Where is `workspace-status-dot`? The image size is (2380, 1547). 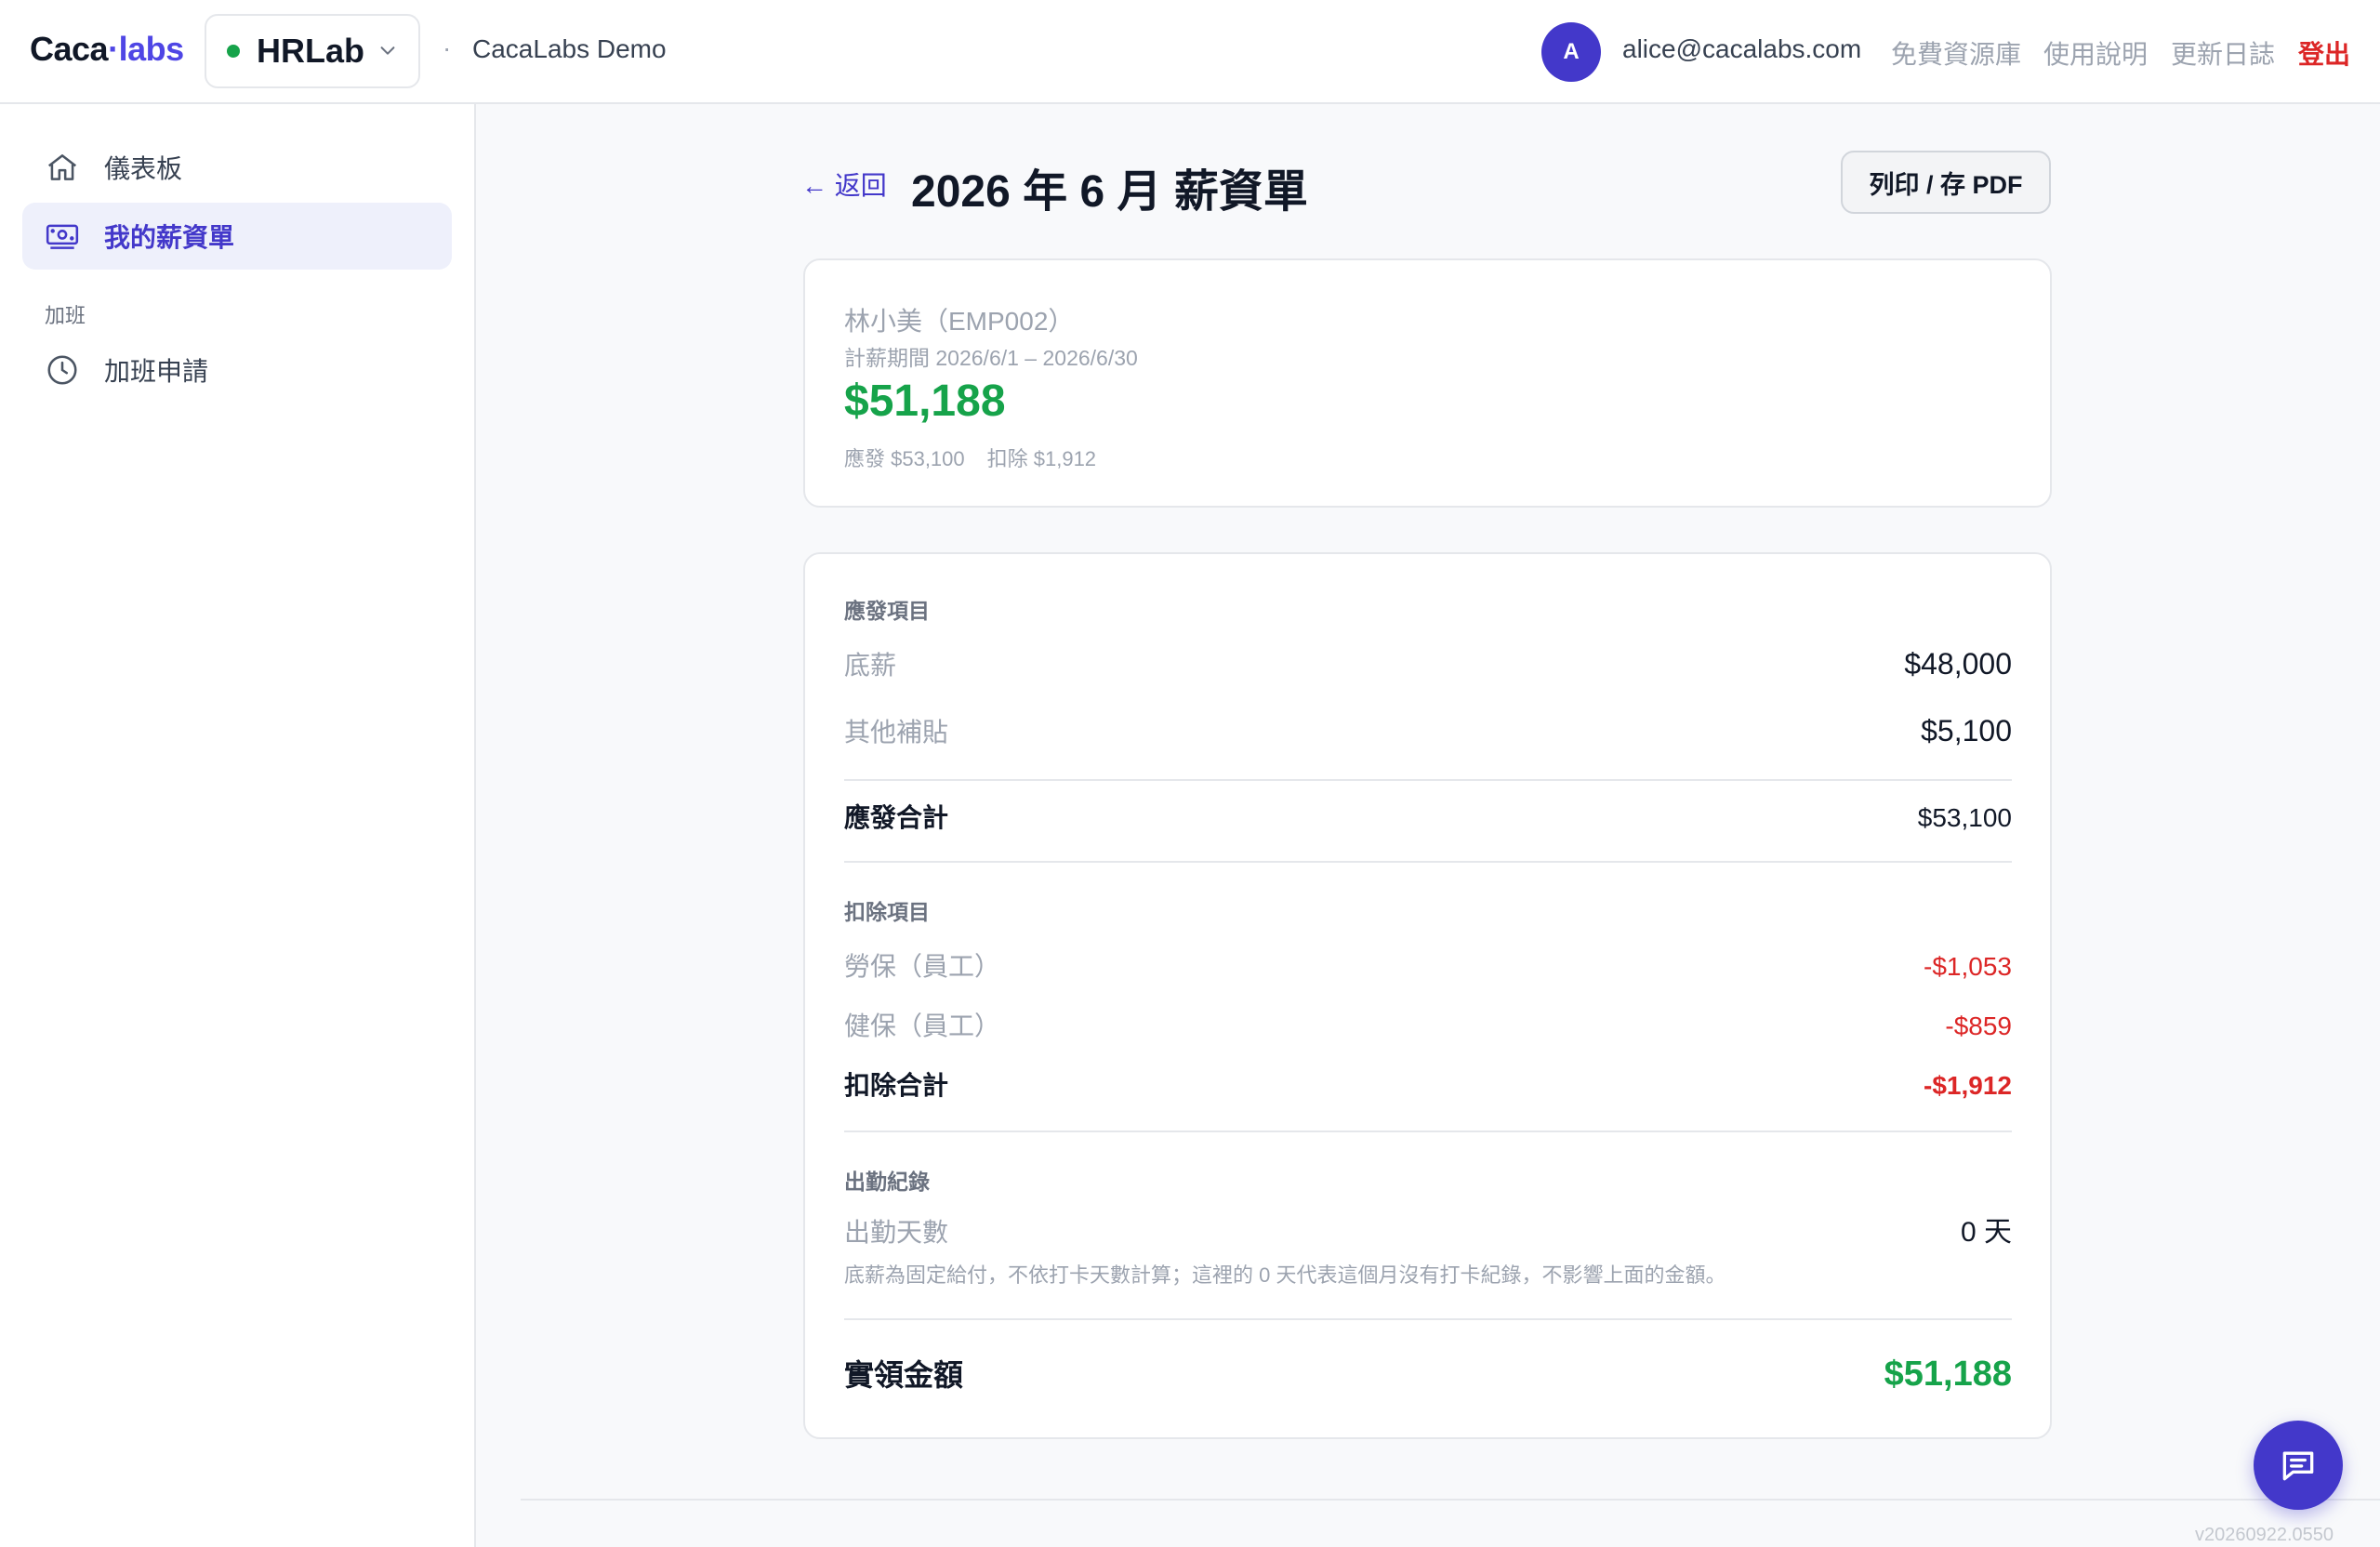 workspace-status-dot is located at coordinates (233, 51).